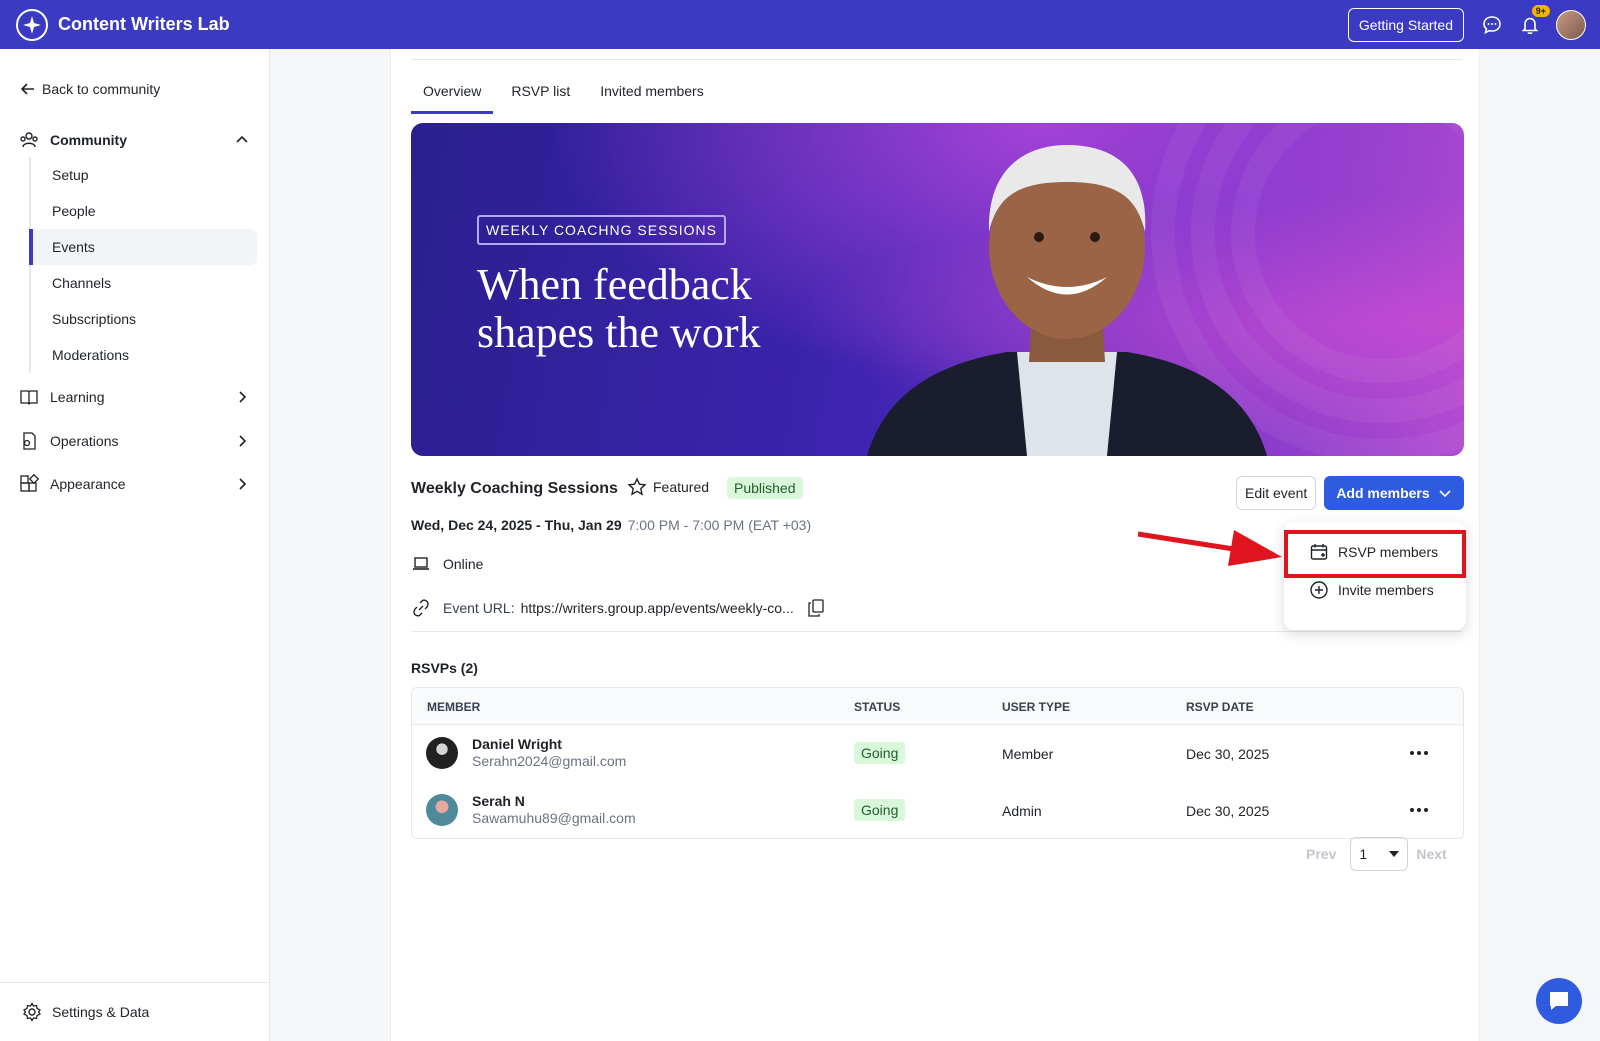 The height and width of the screenshot is (1041, 1600). I want to click on event-tabs: Overview RSVP list Invited members, so click(566, 96).